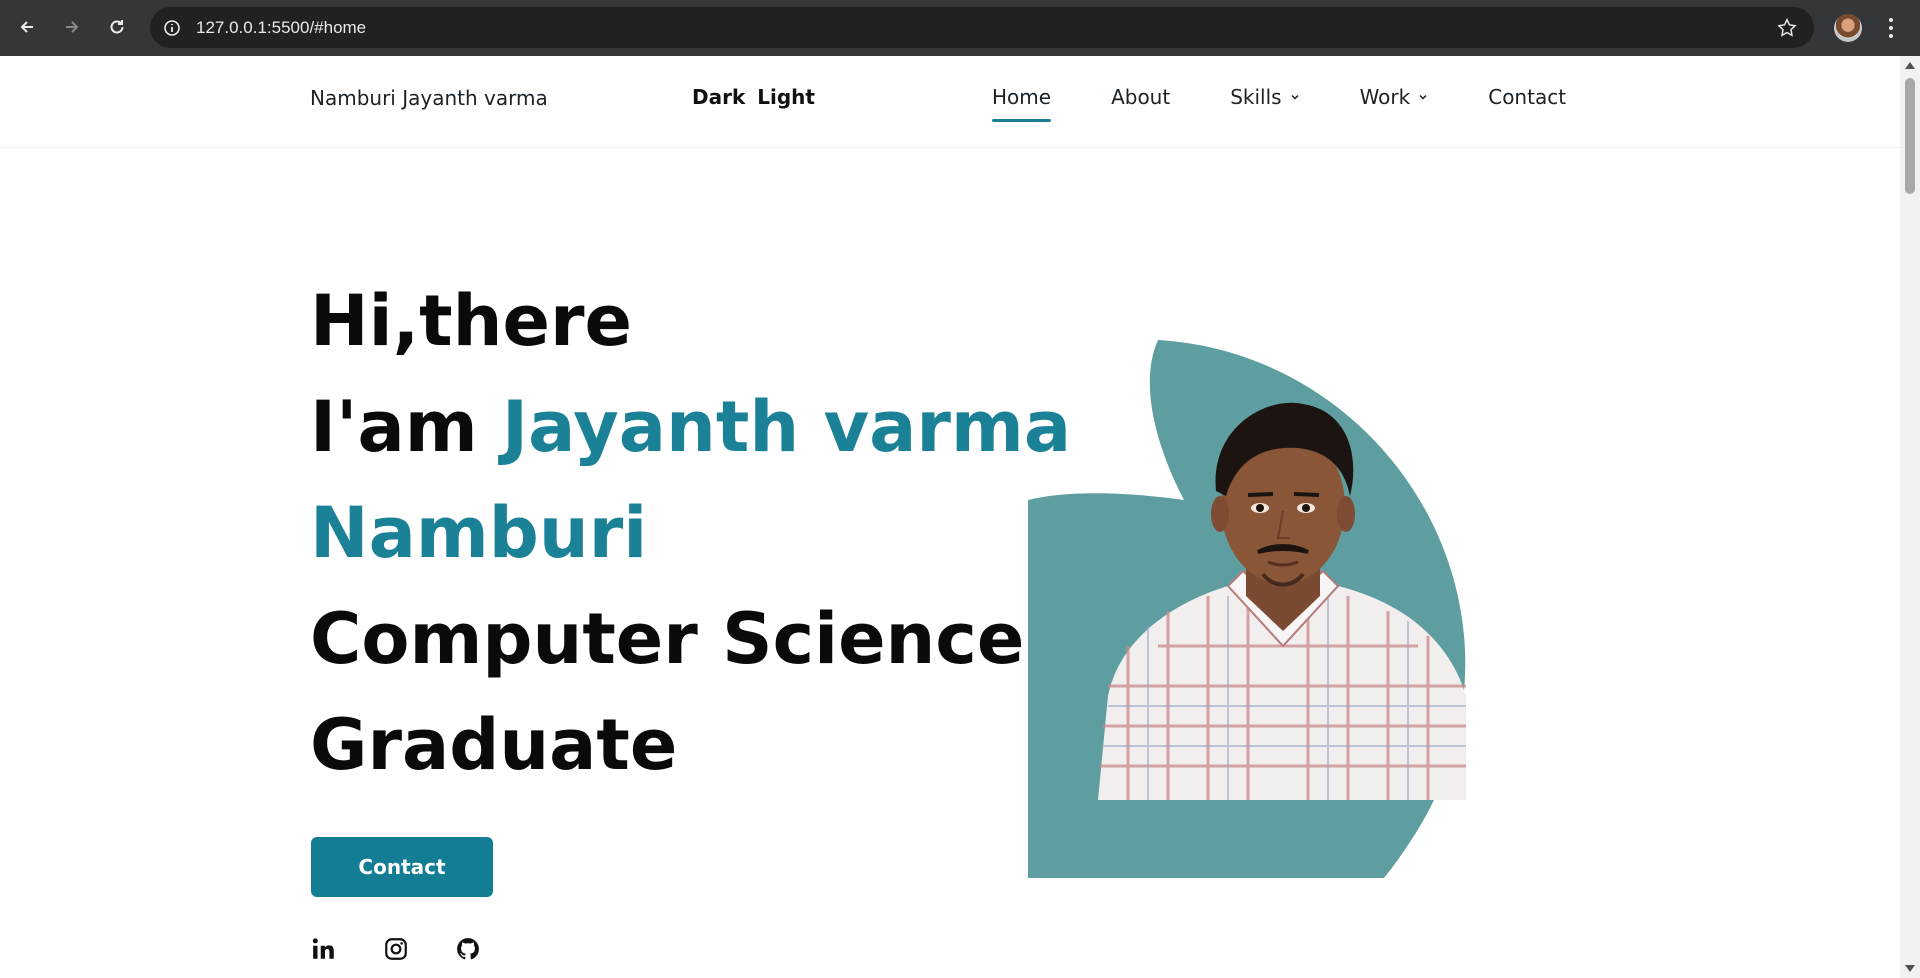 This screenshot has width=1920, height=978. Describe the element at coordinates (471, 321) in the screenshot. I see `hero-greeting: Hi,there` at that location.